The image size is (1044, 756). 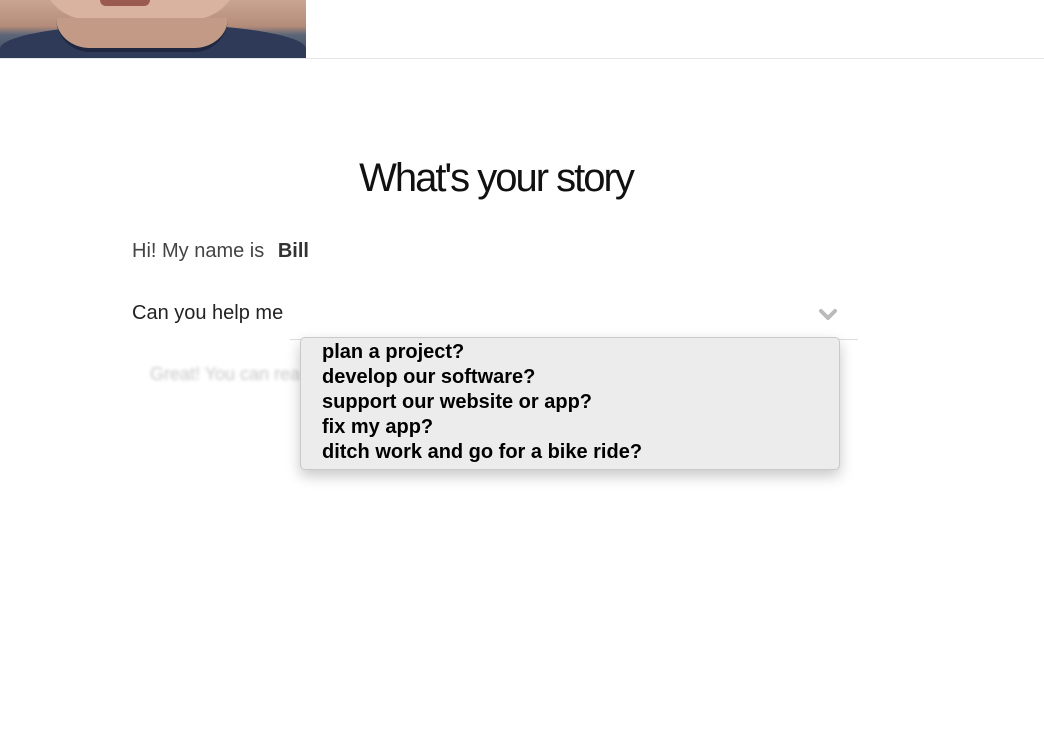 I want to click on name-prefix-label: Hi! My name is, so click(x=198, y=251).